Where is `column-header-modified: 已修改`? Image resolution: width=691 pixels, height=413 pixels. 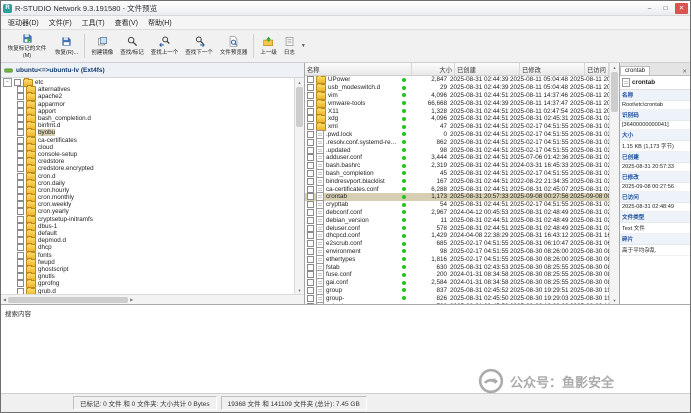
column-header-modified: 已修改 is located at coordinates (552, 69).